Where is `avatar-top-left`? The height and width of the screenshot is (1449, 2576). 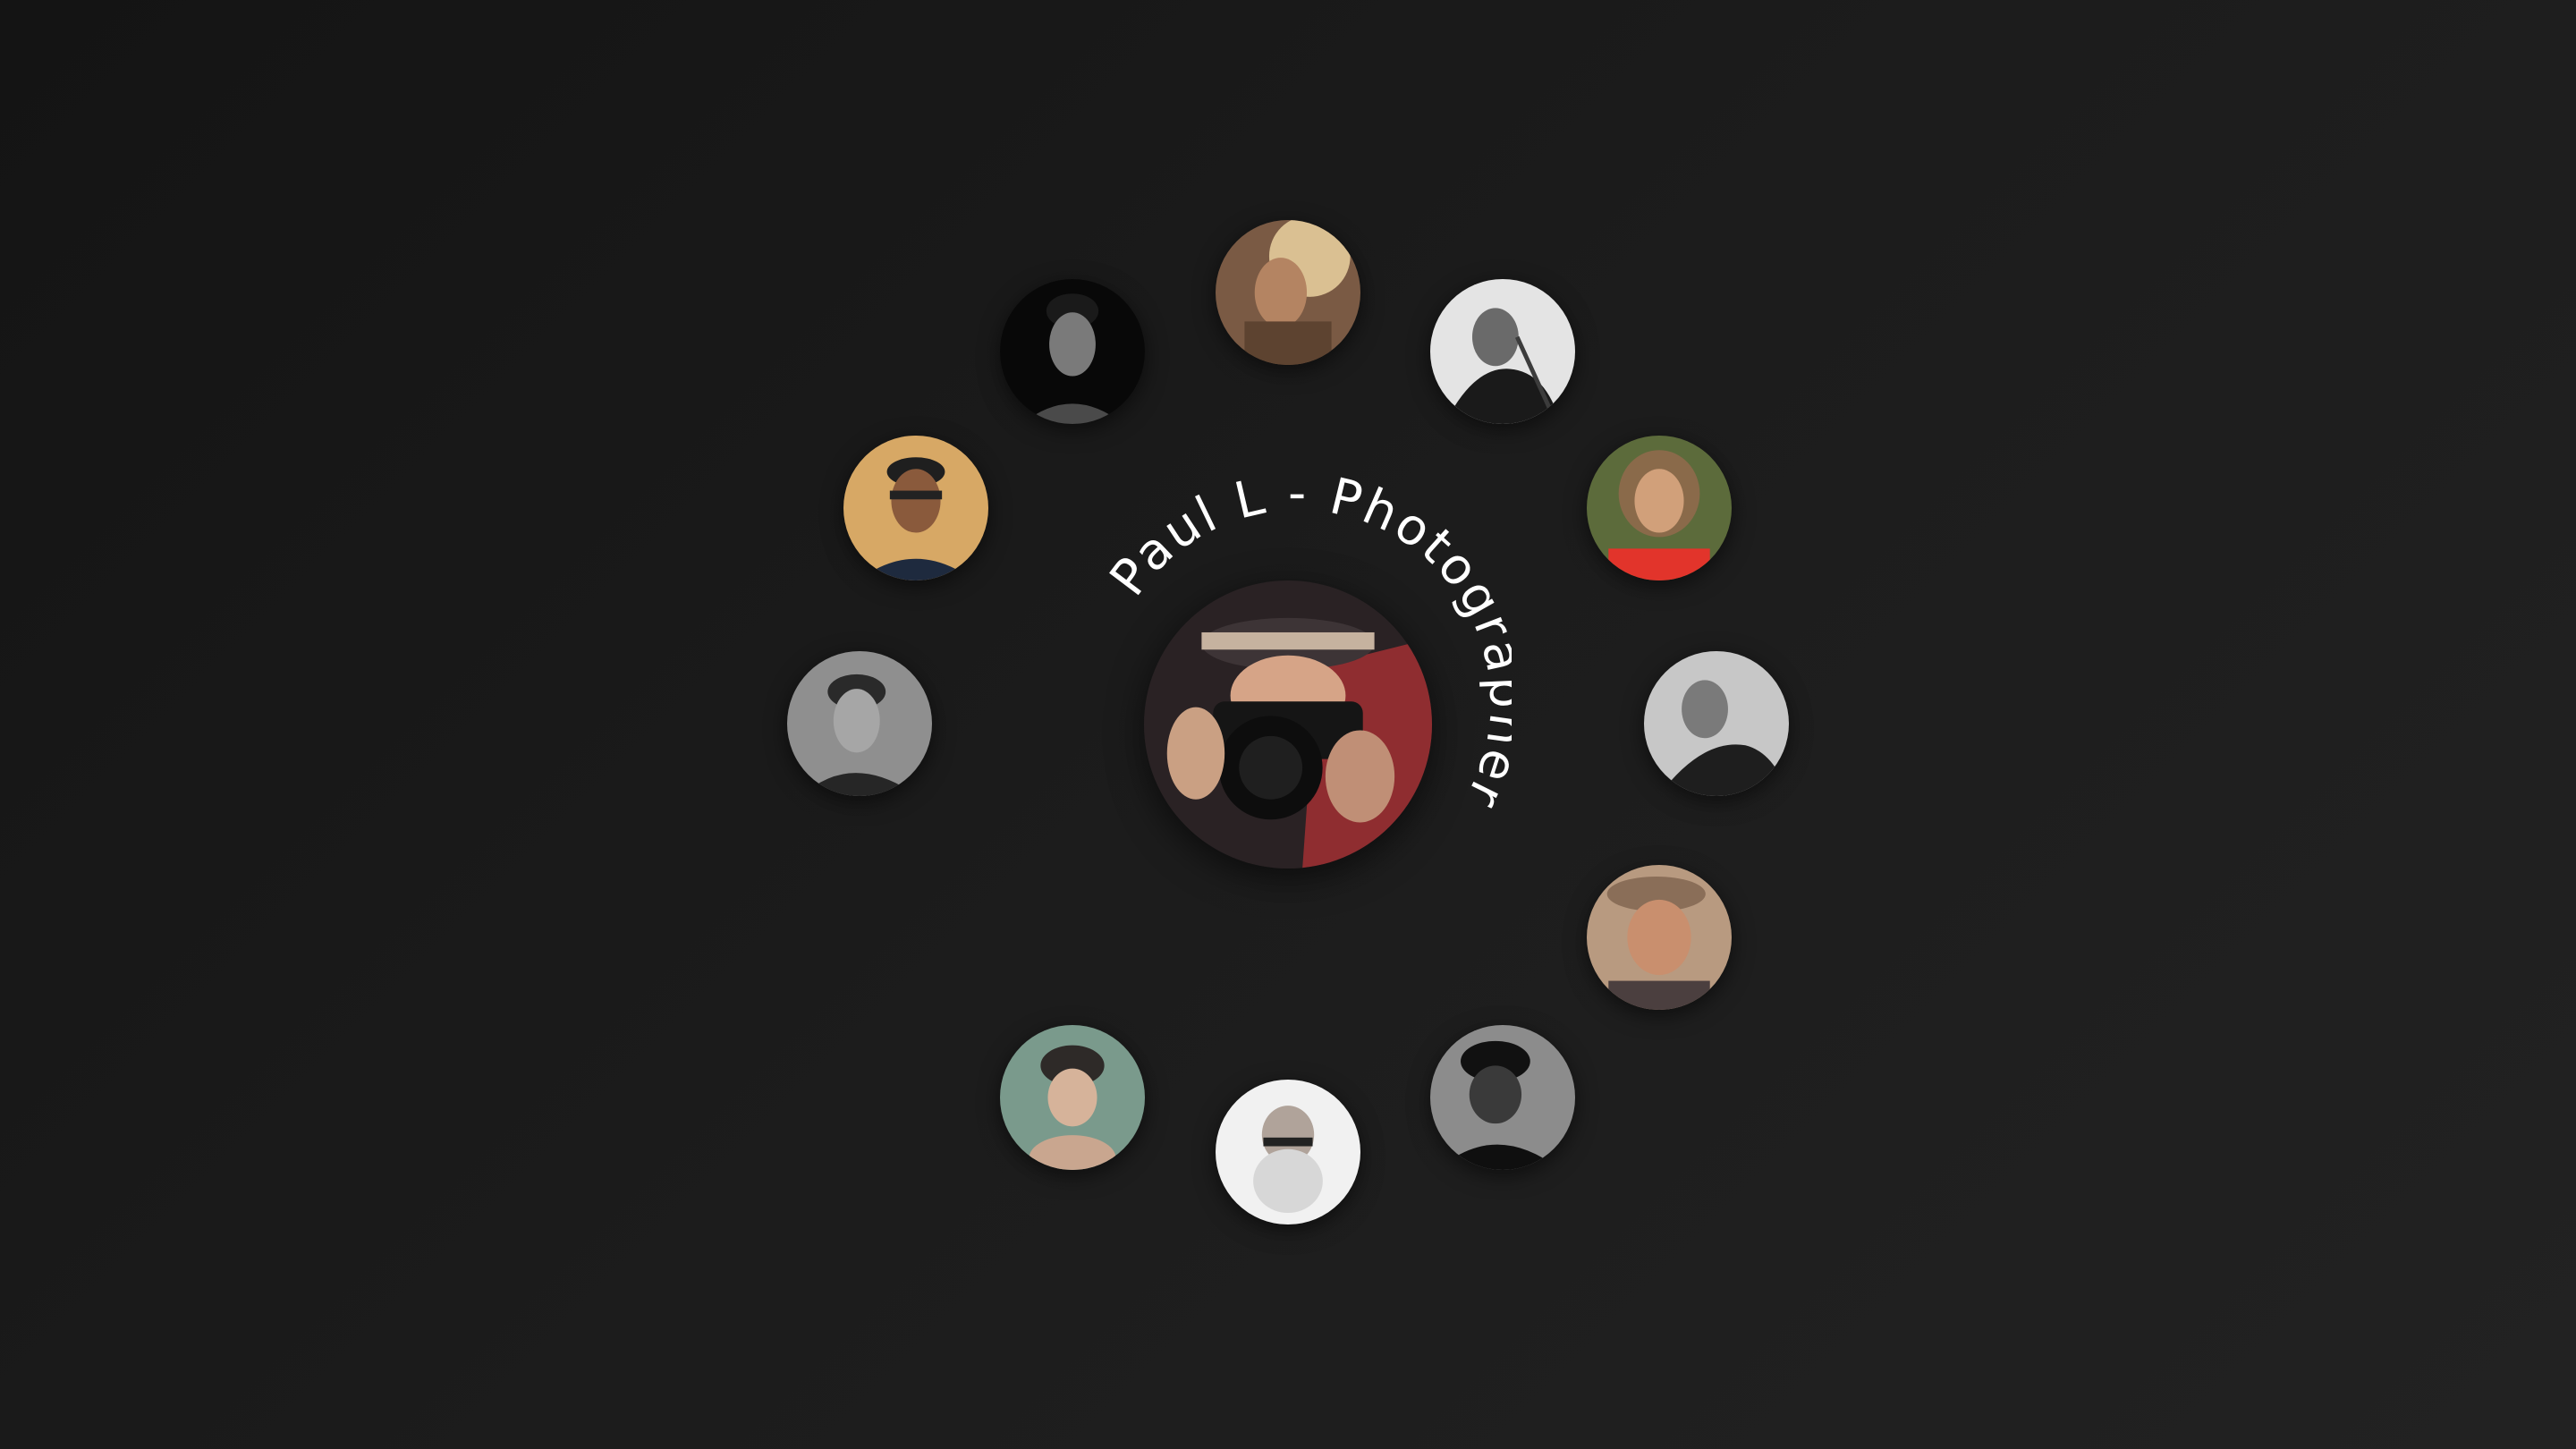
avatar-top-left is located at coordinates (1072, 351).